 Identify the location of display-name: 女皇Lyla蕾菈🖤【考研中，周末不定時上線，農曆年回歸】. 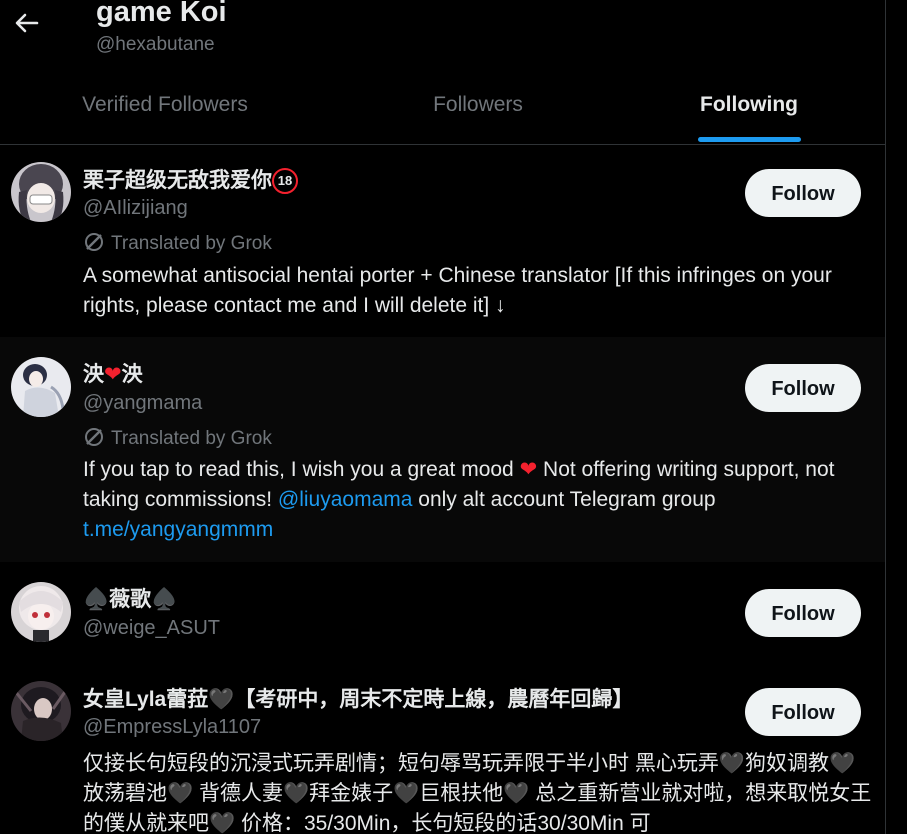
(358, 698).